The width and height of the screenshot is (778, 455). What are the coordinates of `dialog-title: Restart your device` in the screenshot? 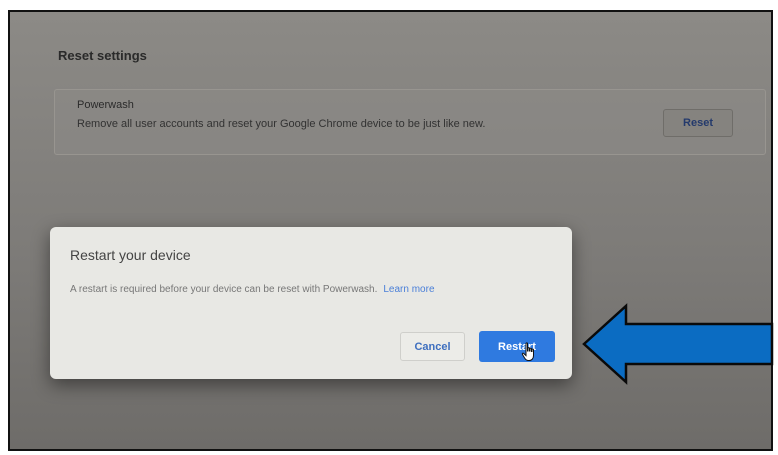 It's located at (130, 255).